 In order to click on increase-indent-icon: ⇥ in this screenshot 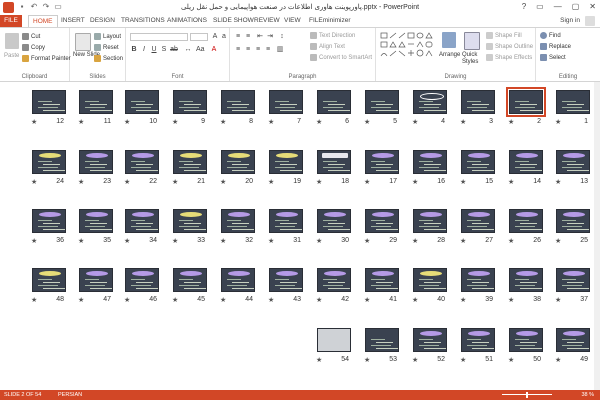, I will do `click(270, 37)`.